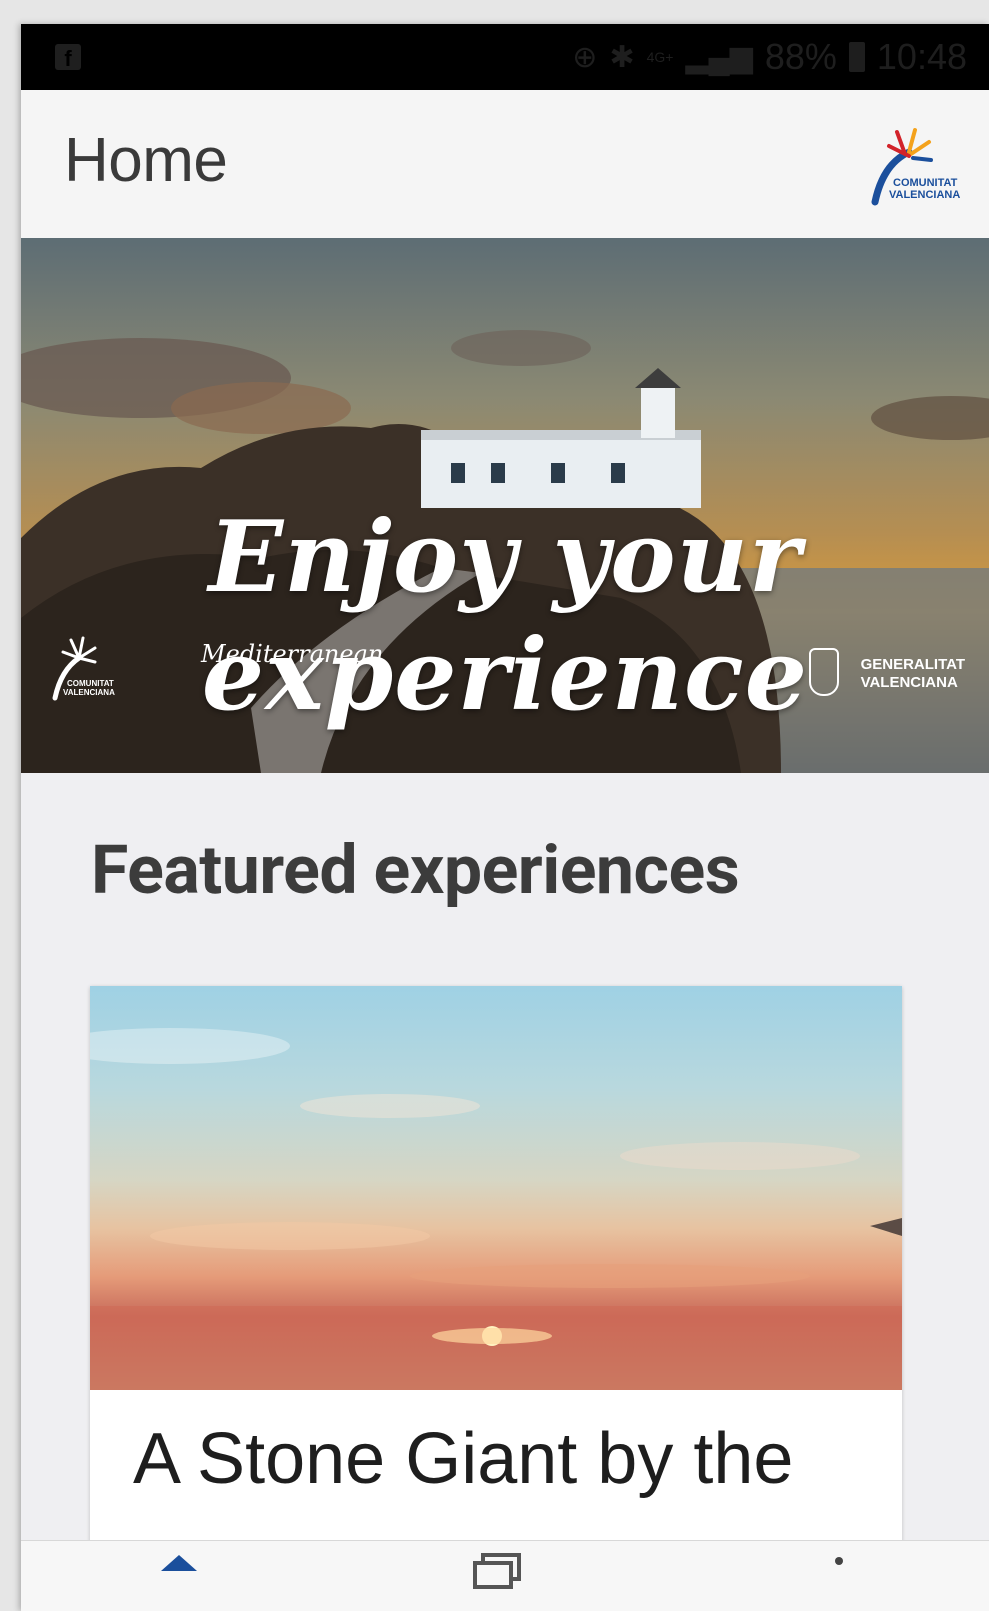  I want to click on cards-icon, so click(497, 1571).